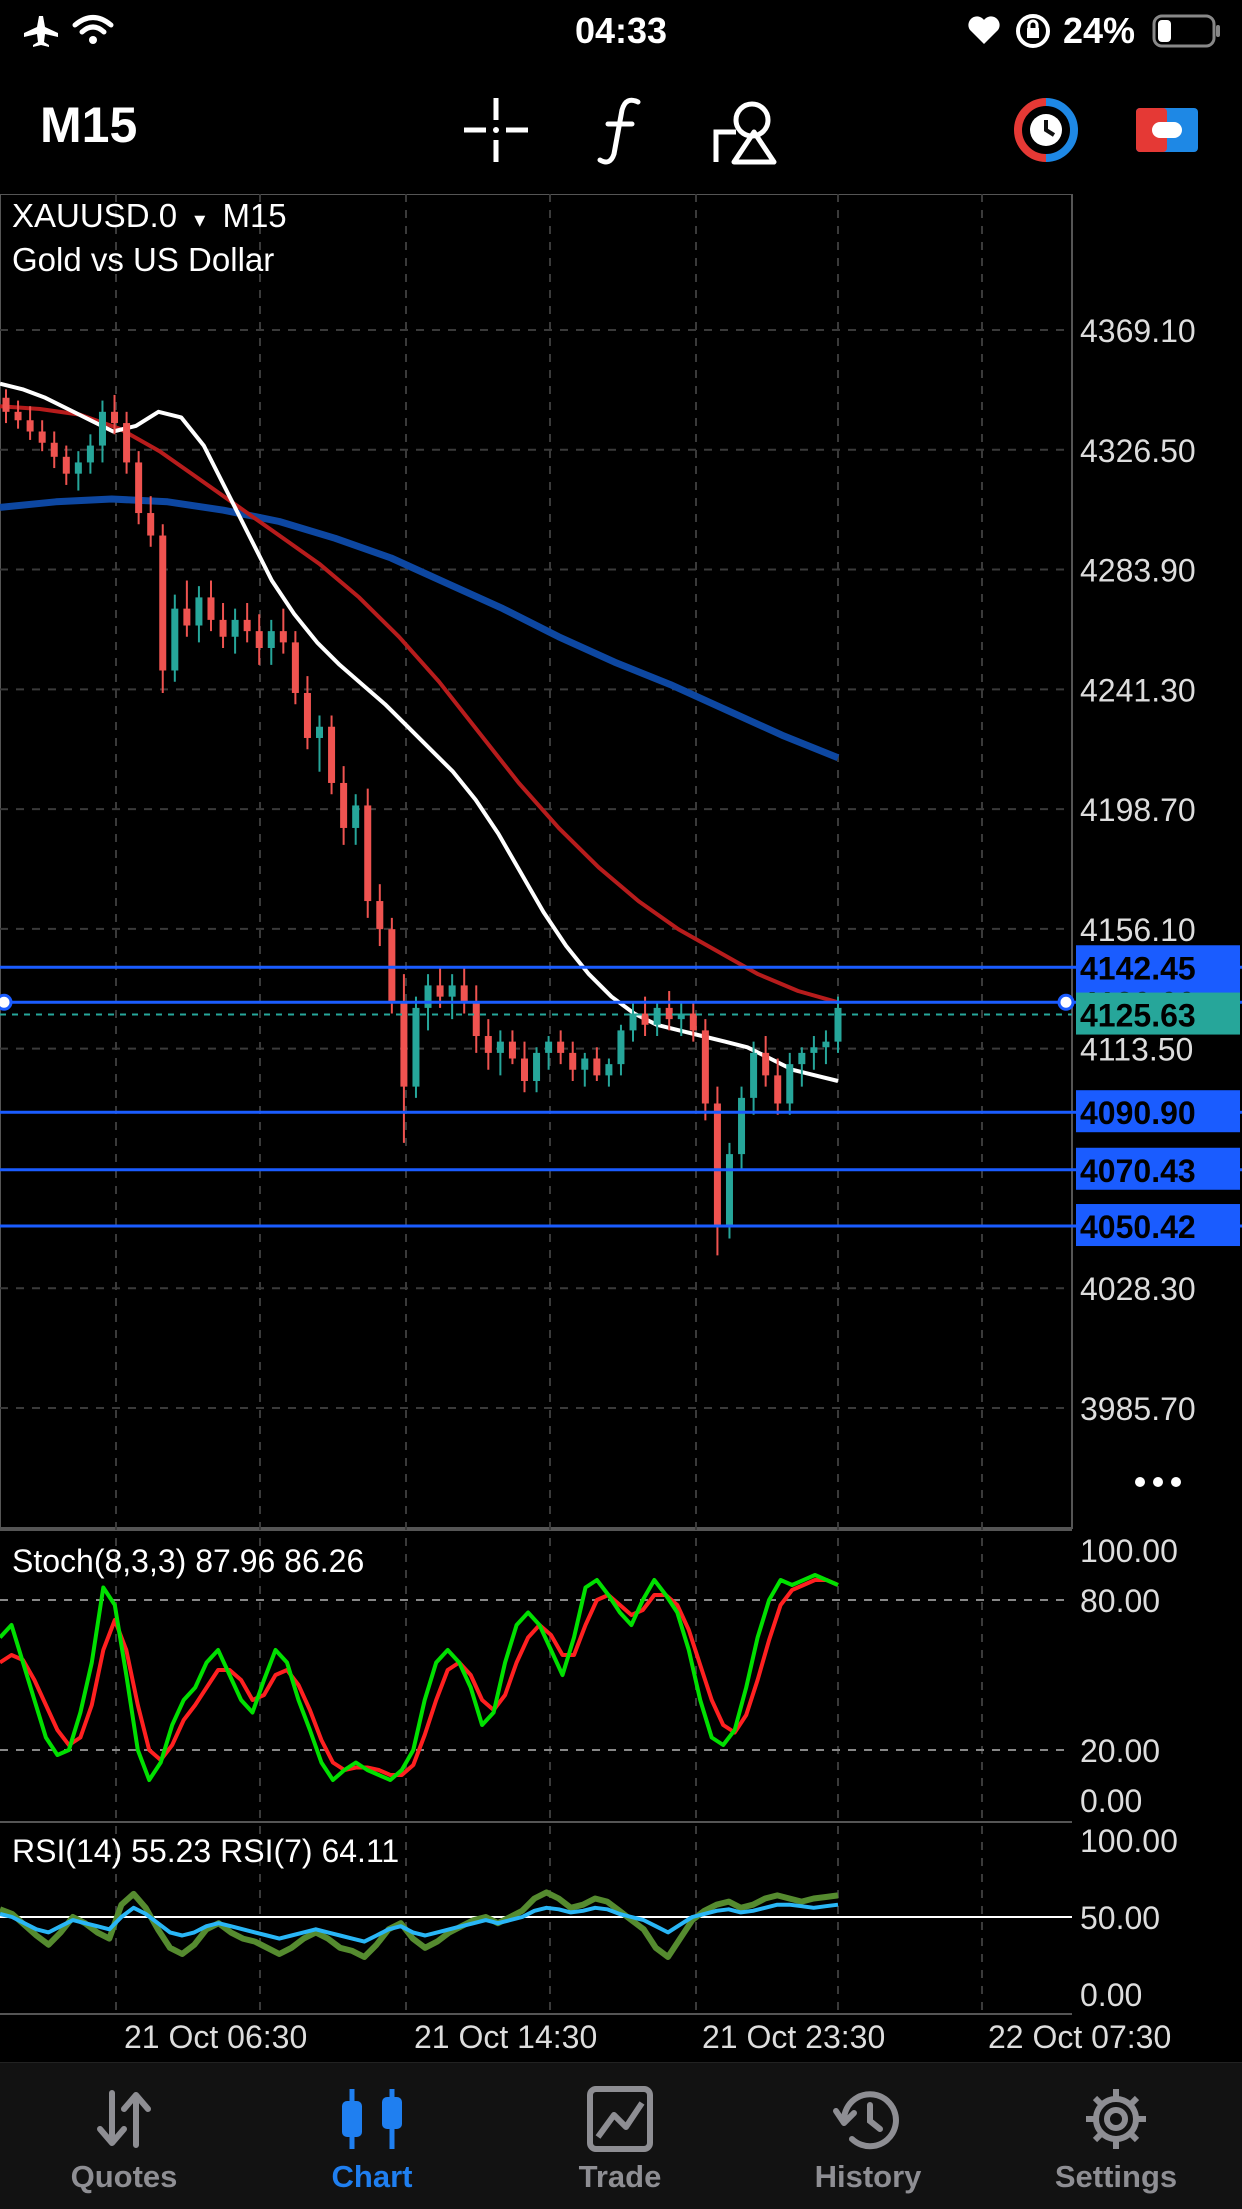  What do you see at coordinates (1138, 1113) in the screenshot?
I see `price-level-label: 4090.90` at bounding box center [1138, 1113].